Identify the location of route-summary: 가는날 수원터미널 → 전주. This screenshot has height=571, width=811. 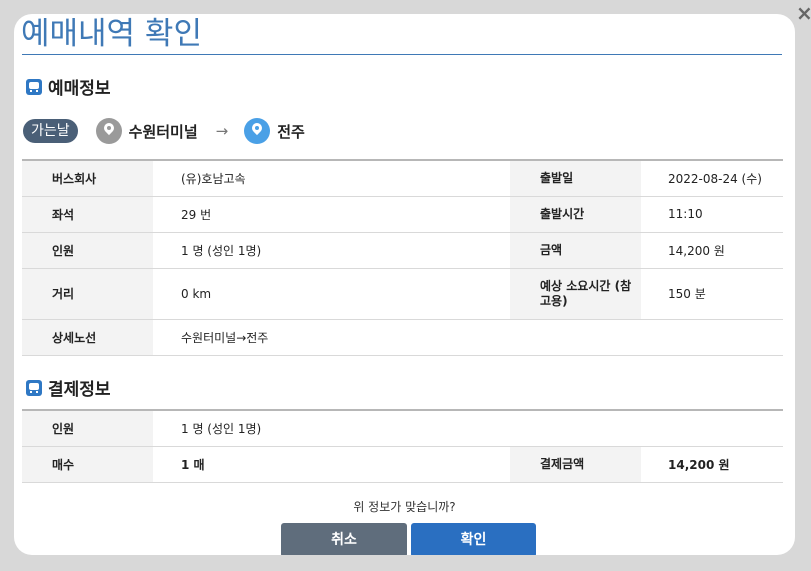
(164, 131).